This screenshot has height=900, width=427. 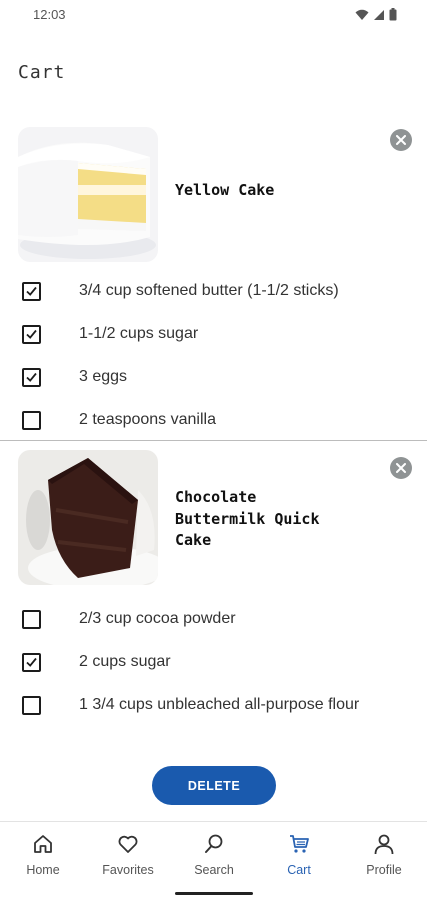 I want to click on heart-icon, so click(x=128, y=844).